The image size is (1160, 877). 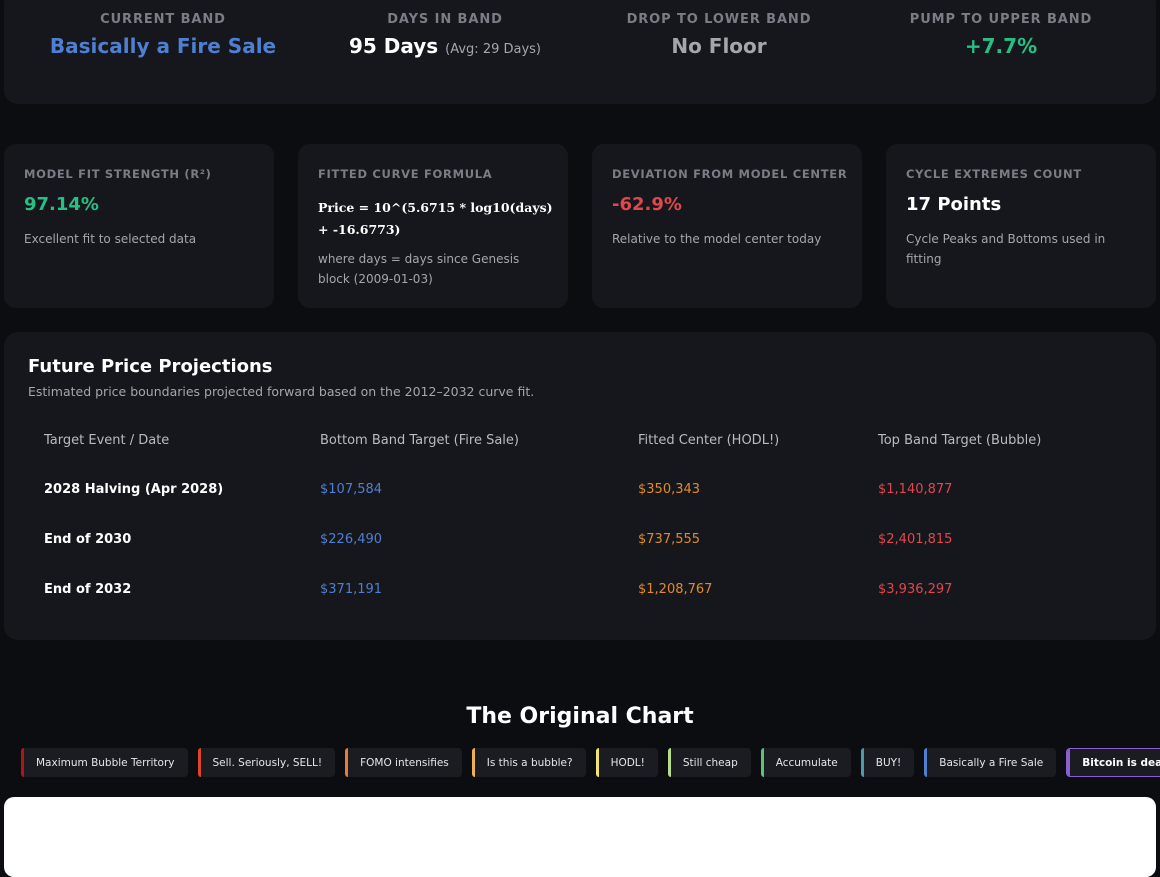 What do you see at coordinates (994, 174) in the screenshot?
I see `extremes-label: CYCLE EXTREMES COUNT` at bounding box center [994, 174].